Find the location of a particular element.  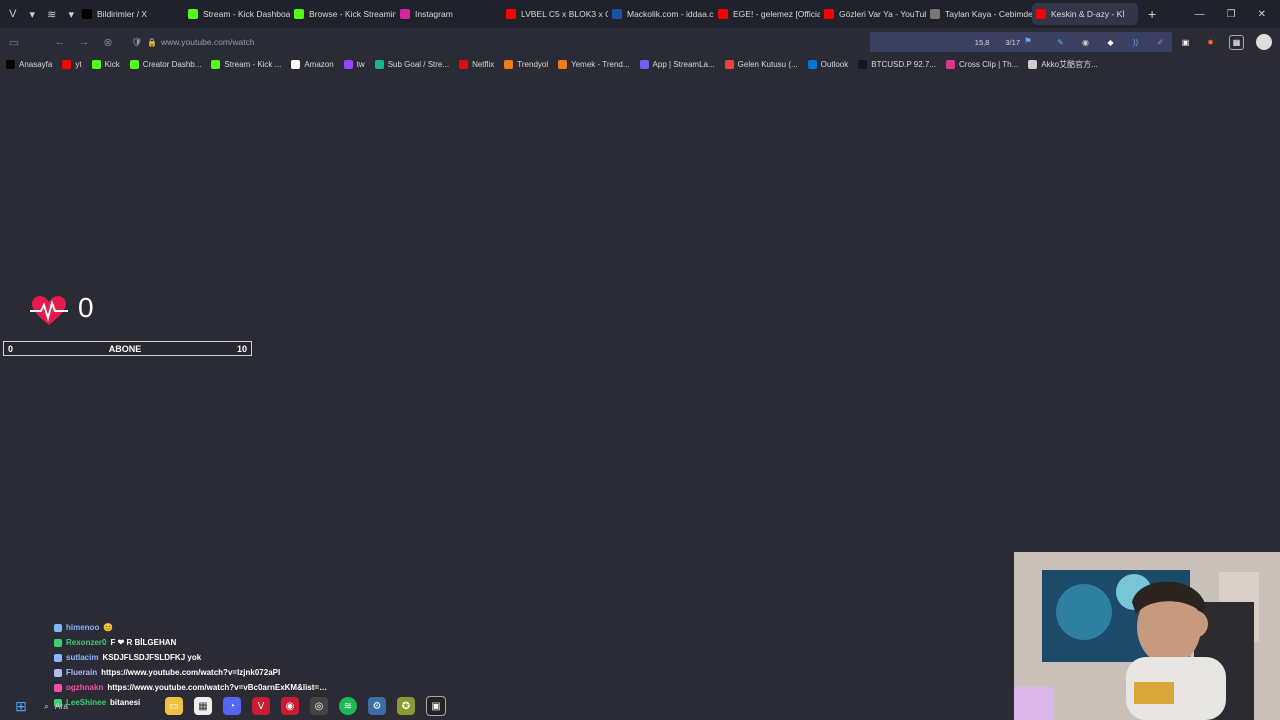

bookmark-item: Netflix is located at coordinates (476, 64).